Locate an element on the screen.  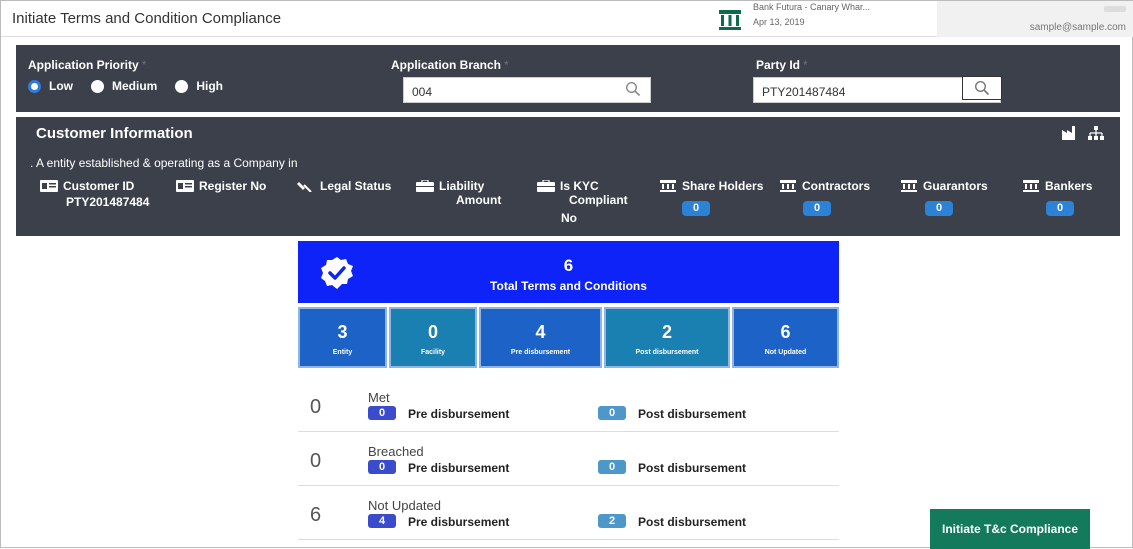
gavel-icon is located at coordinates (304, 187).